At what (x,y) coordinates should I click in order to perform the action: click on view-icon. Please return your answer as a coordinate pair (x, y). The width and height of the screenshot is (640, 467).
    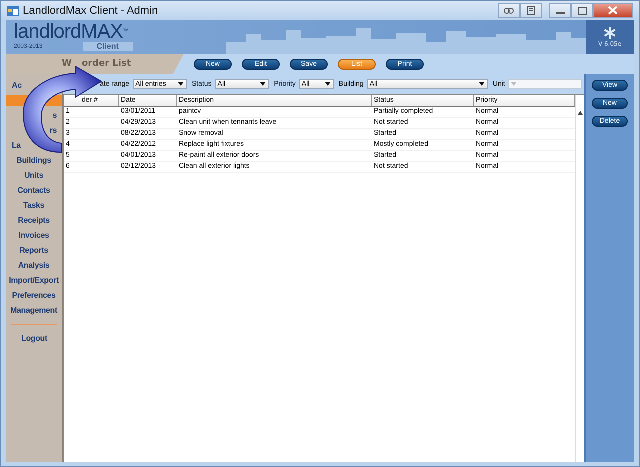
    Looking at the image, I should click on (509, 10).